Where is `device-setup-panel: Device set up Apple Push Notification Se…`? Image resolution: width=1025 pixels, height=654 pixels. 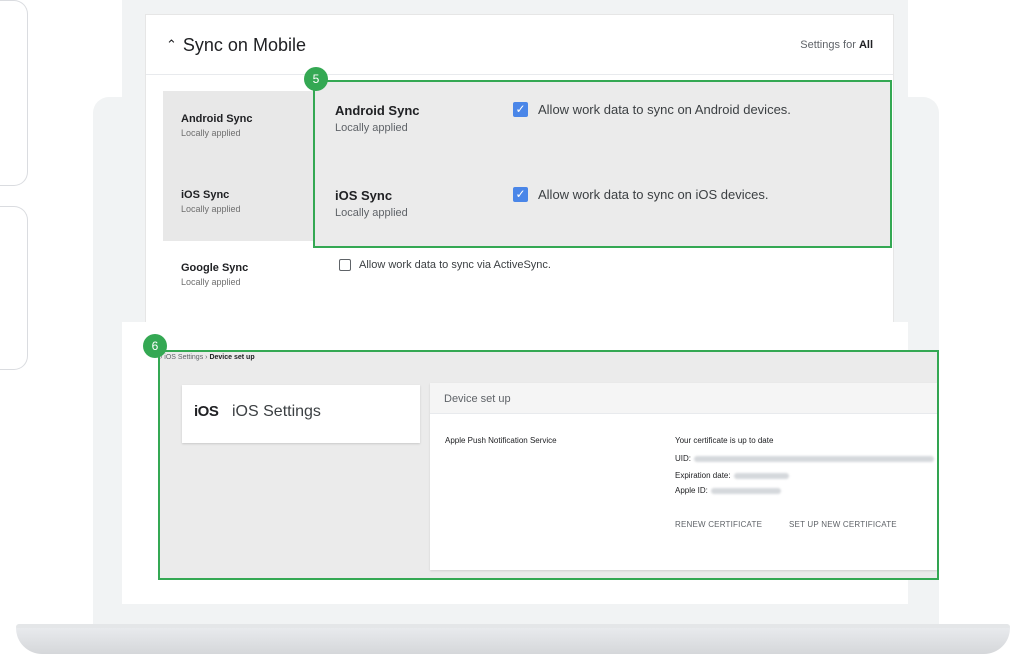
device-setup-panel: Device set up Apple Push Notification Se… is located at coordinates (683, 476).